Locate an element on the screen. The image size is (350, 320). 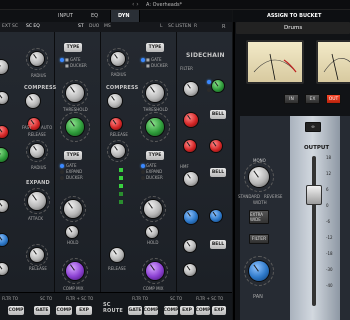
fltr-to-label: FLTR TO is located at coordinates (10, 298).